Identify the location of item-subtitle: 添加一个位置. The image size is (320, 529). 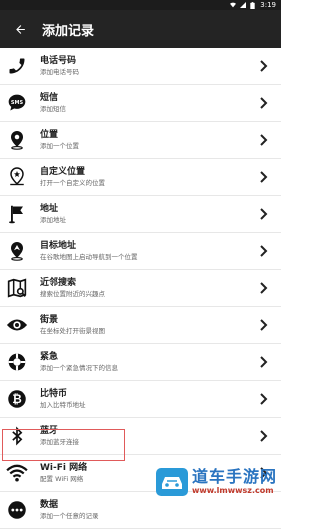
(59, 146).